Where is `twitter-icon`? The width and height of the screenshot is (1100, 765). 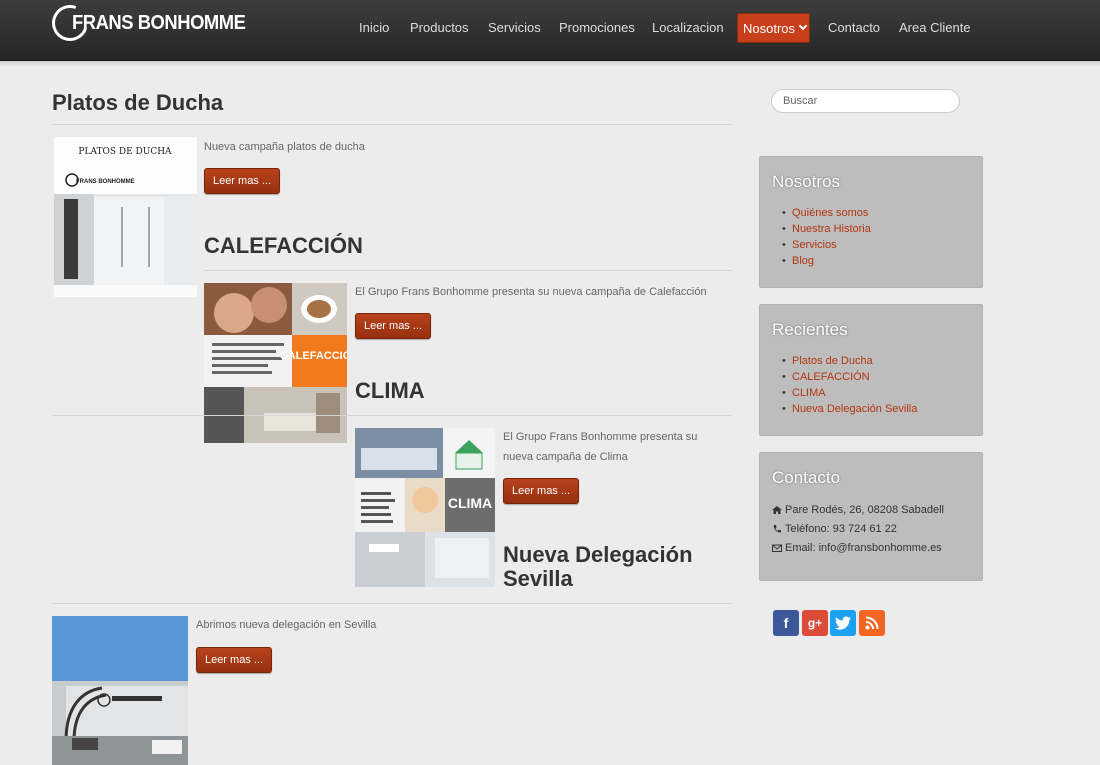 twitter-icon is located at coordinates (843, 623).